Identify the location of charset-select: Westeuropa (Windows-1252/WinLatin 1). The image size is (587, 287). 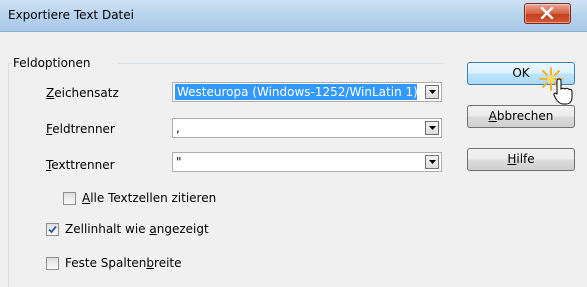
(307, 92).